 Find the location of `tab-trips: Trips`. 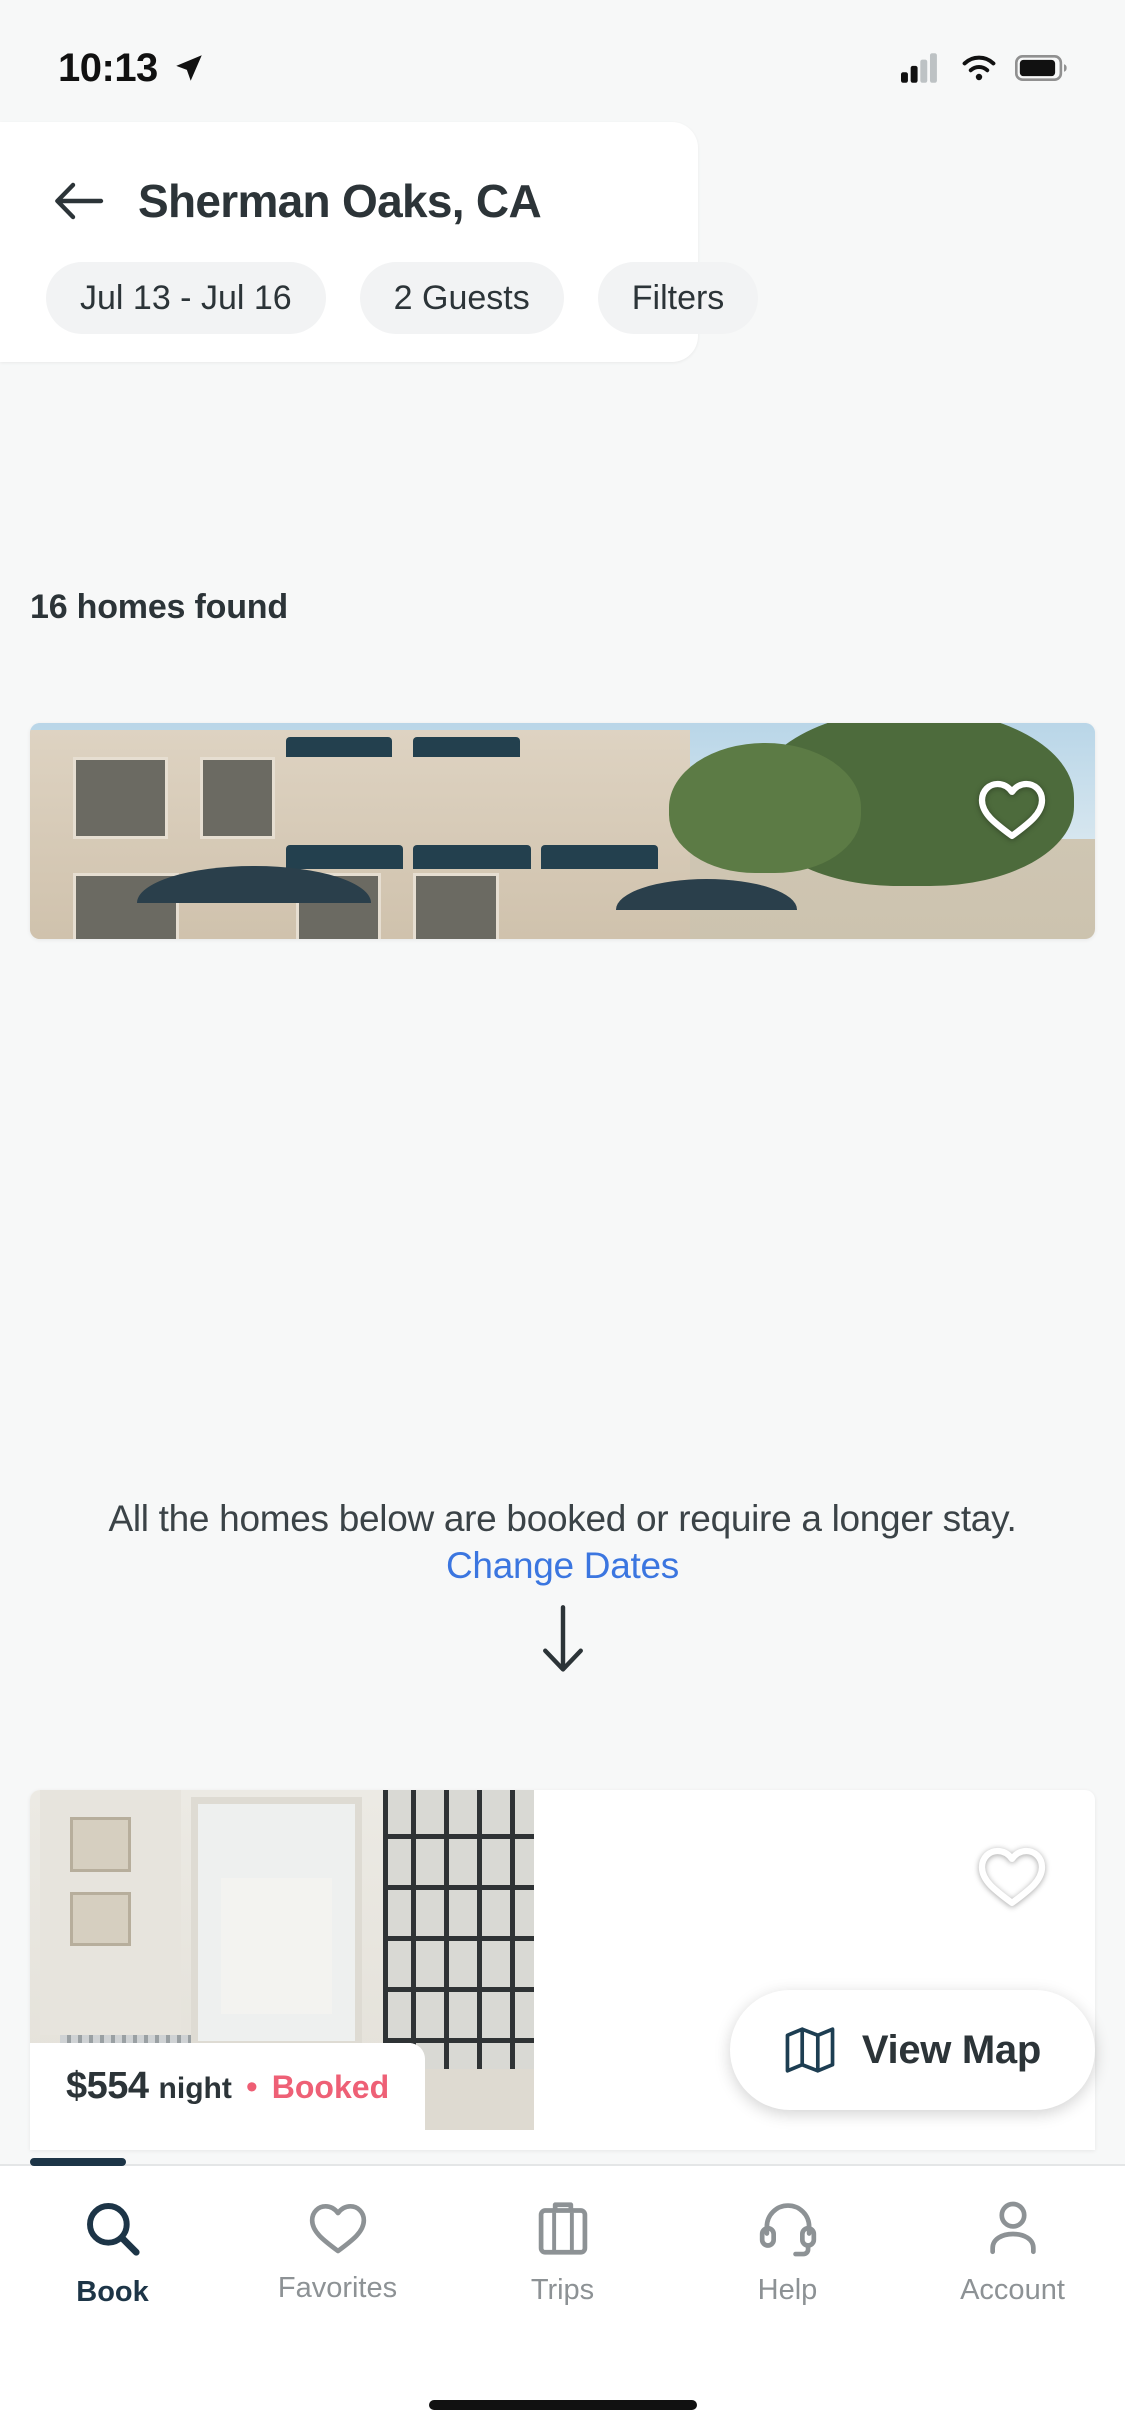

tab-trips: Trips is located at coordinates (562, 2252).